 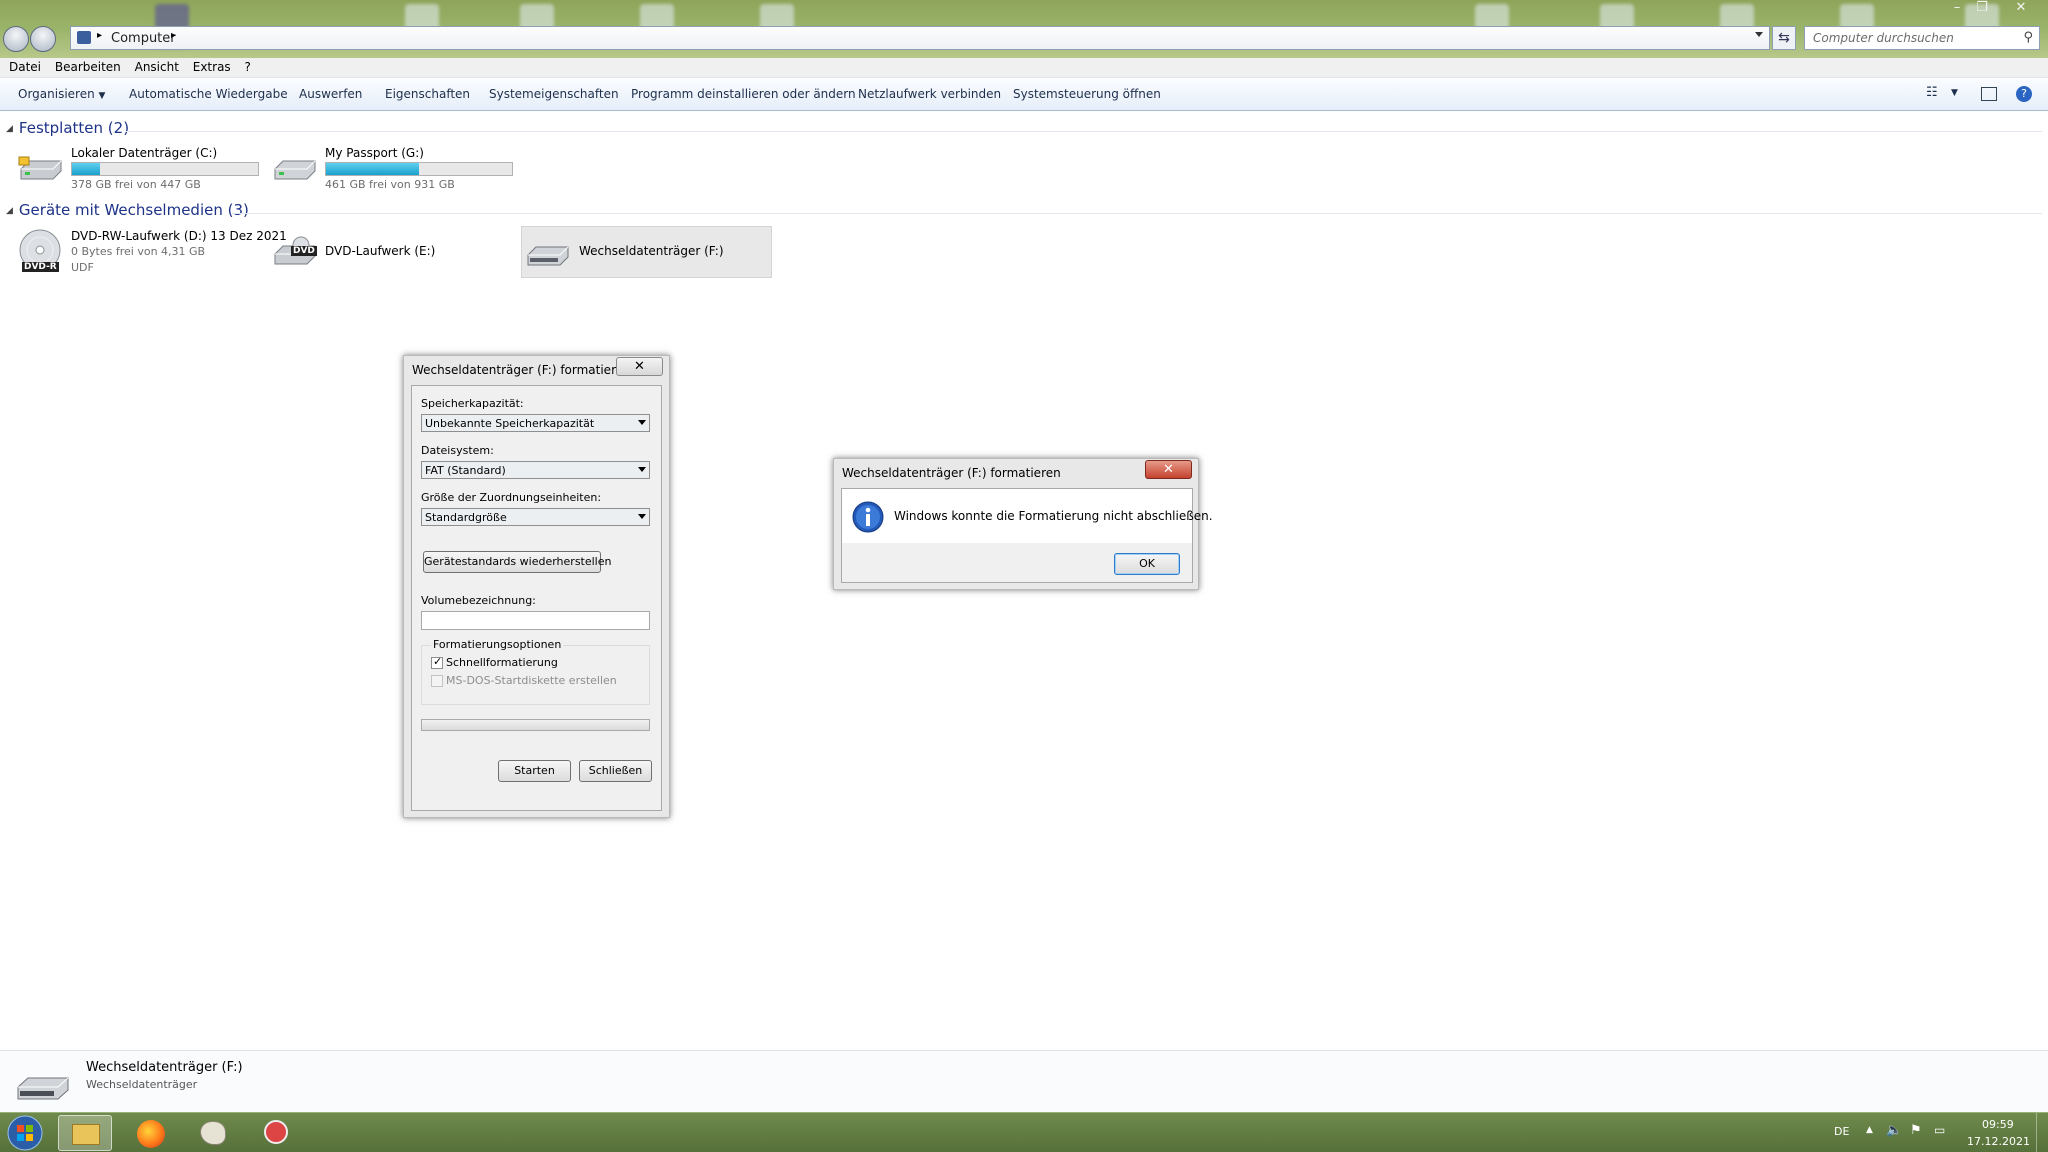 What do you see at coordinates (1869, 1130) in the screenshot?
I see `show-hidden-icons-icon: ▲` at bounding box center [1869, 1130].